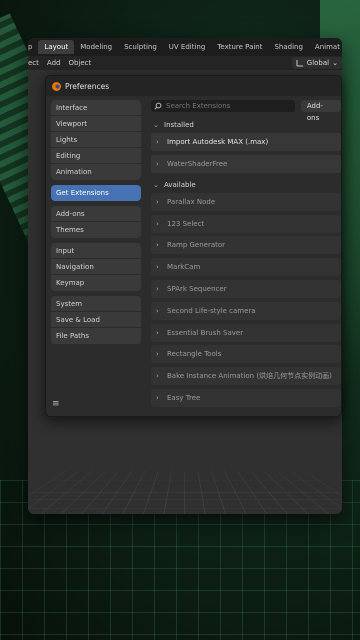 This screenshot has width=360, height=640. What do you see at coordinates (246, 354) in the screenshot?
I see `available-extension-item: › Rectangle Tools` at bounding box center [246, 354].